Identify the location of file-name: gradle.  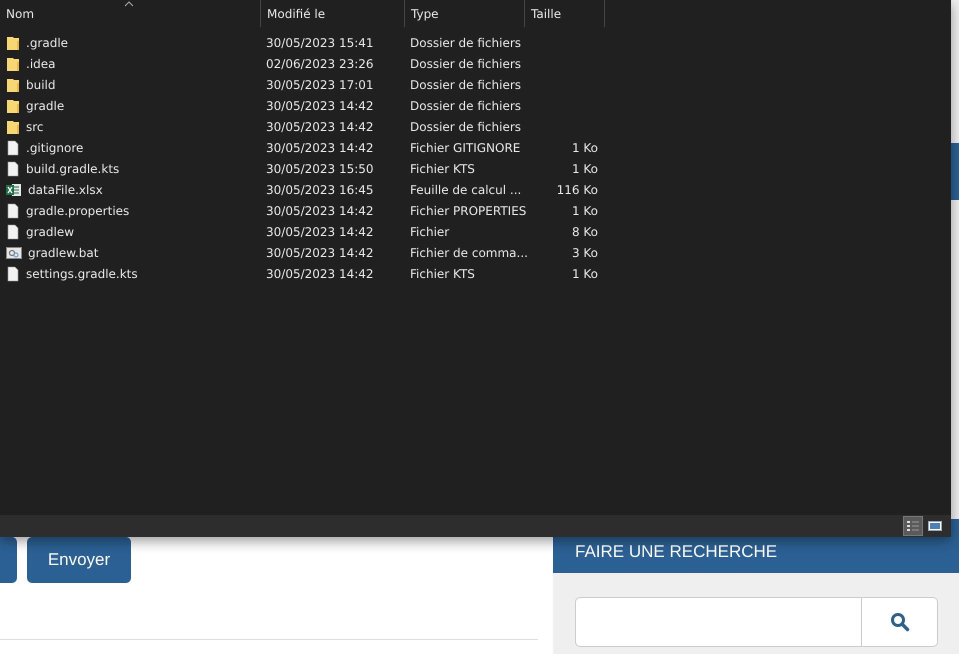
(45, 105).